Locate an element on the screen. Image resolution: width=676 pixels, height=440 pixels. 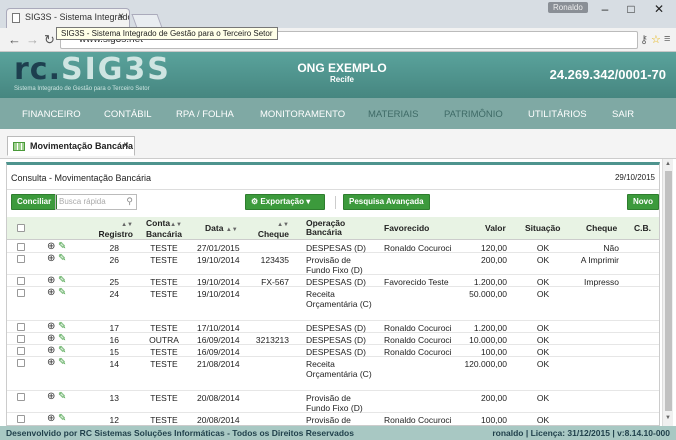
key-icon: ⚷ is located at coordinates (644, 39).